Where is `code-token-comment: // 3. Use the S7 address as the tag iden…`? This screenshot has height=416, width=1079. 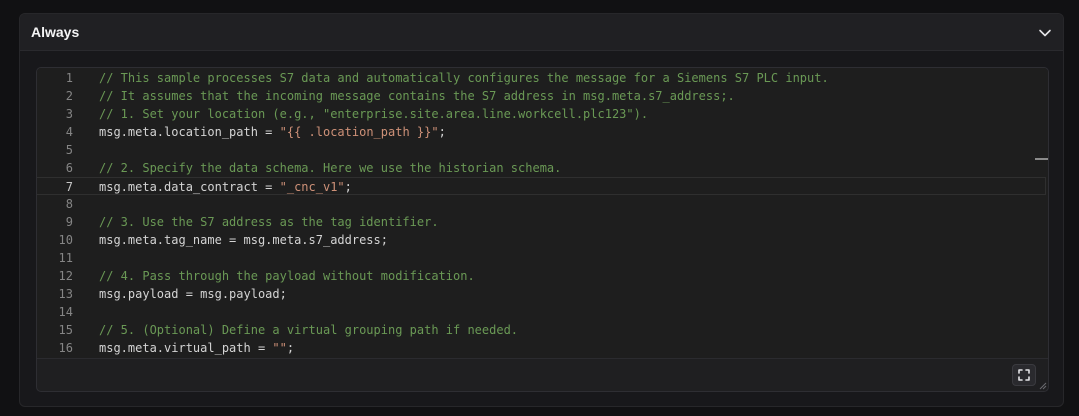 code-token-comment: // 3. Use the S7 address as the tag iden… is located at coordinates (269, 222).